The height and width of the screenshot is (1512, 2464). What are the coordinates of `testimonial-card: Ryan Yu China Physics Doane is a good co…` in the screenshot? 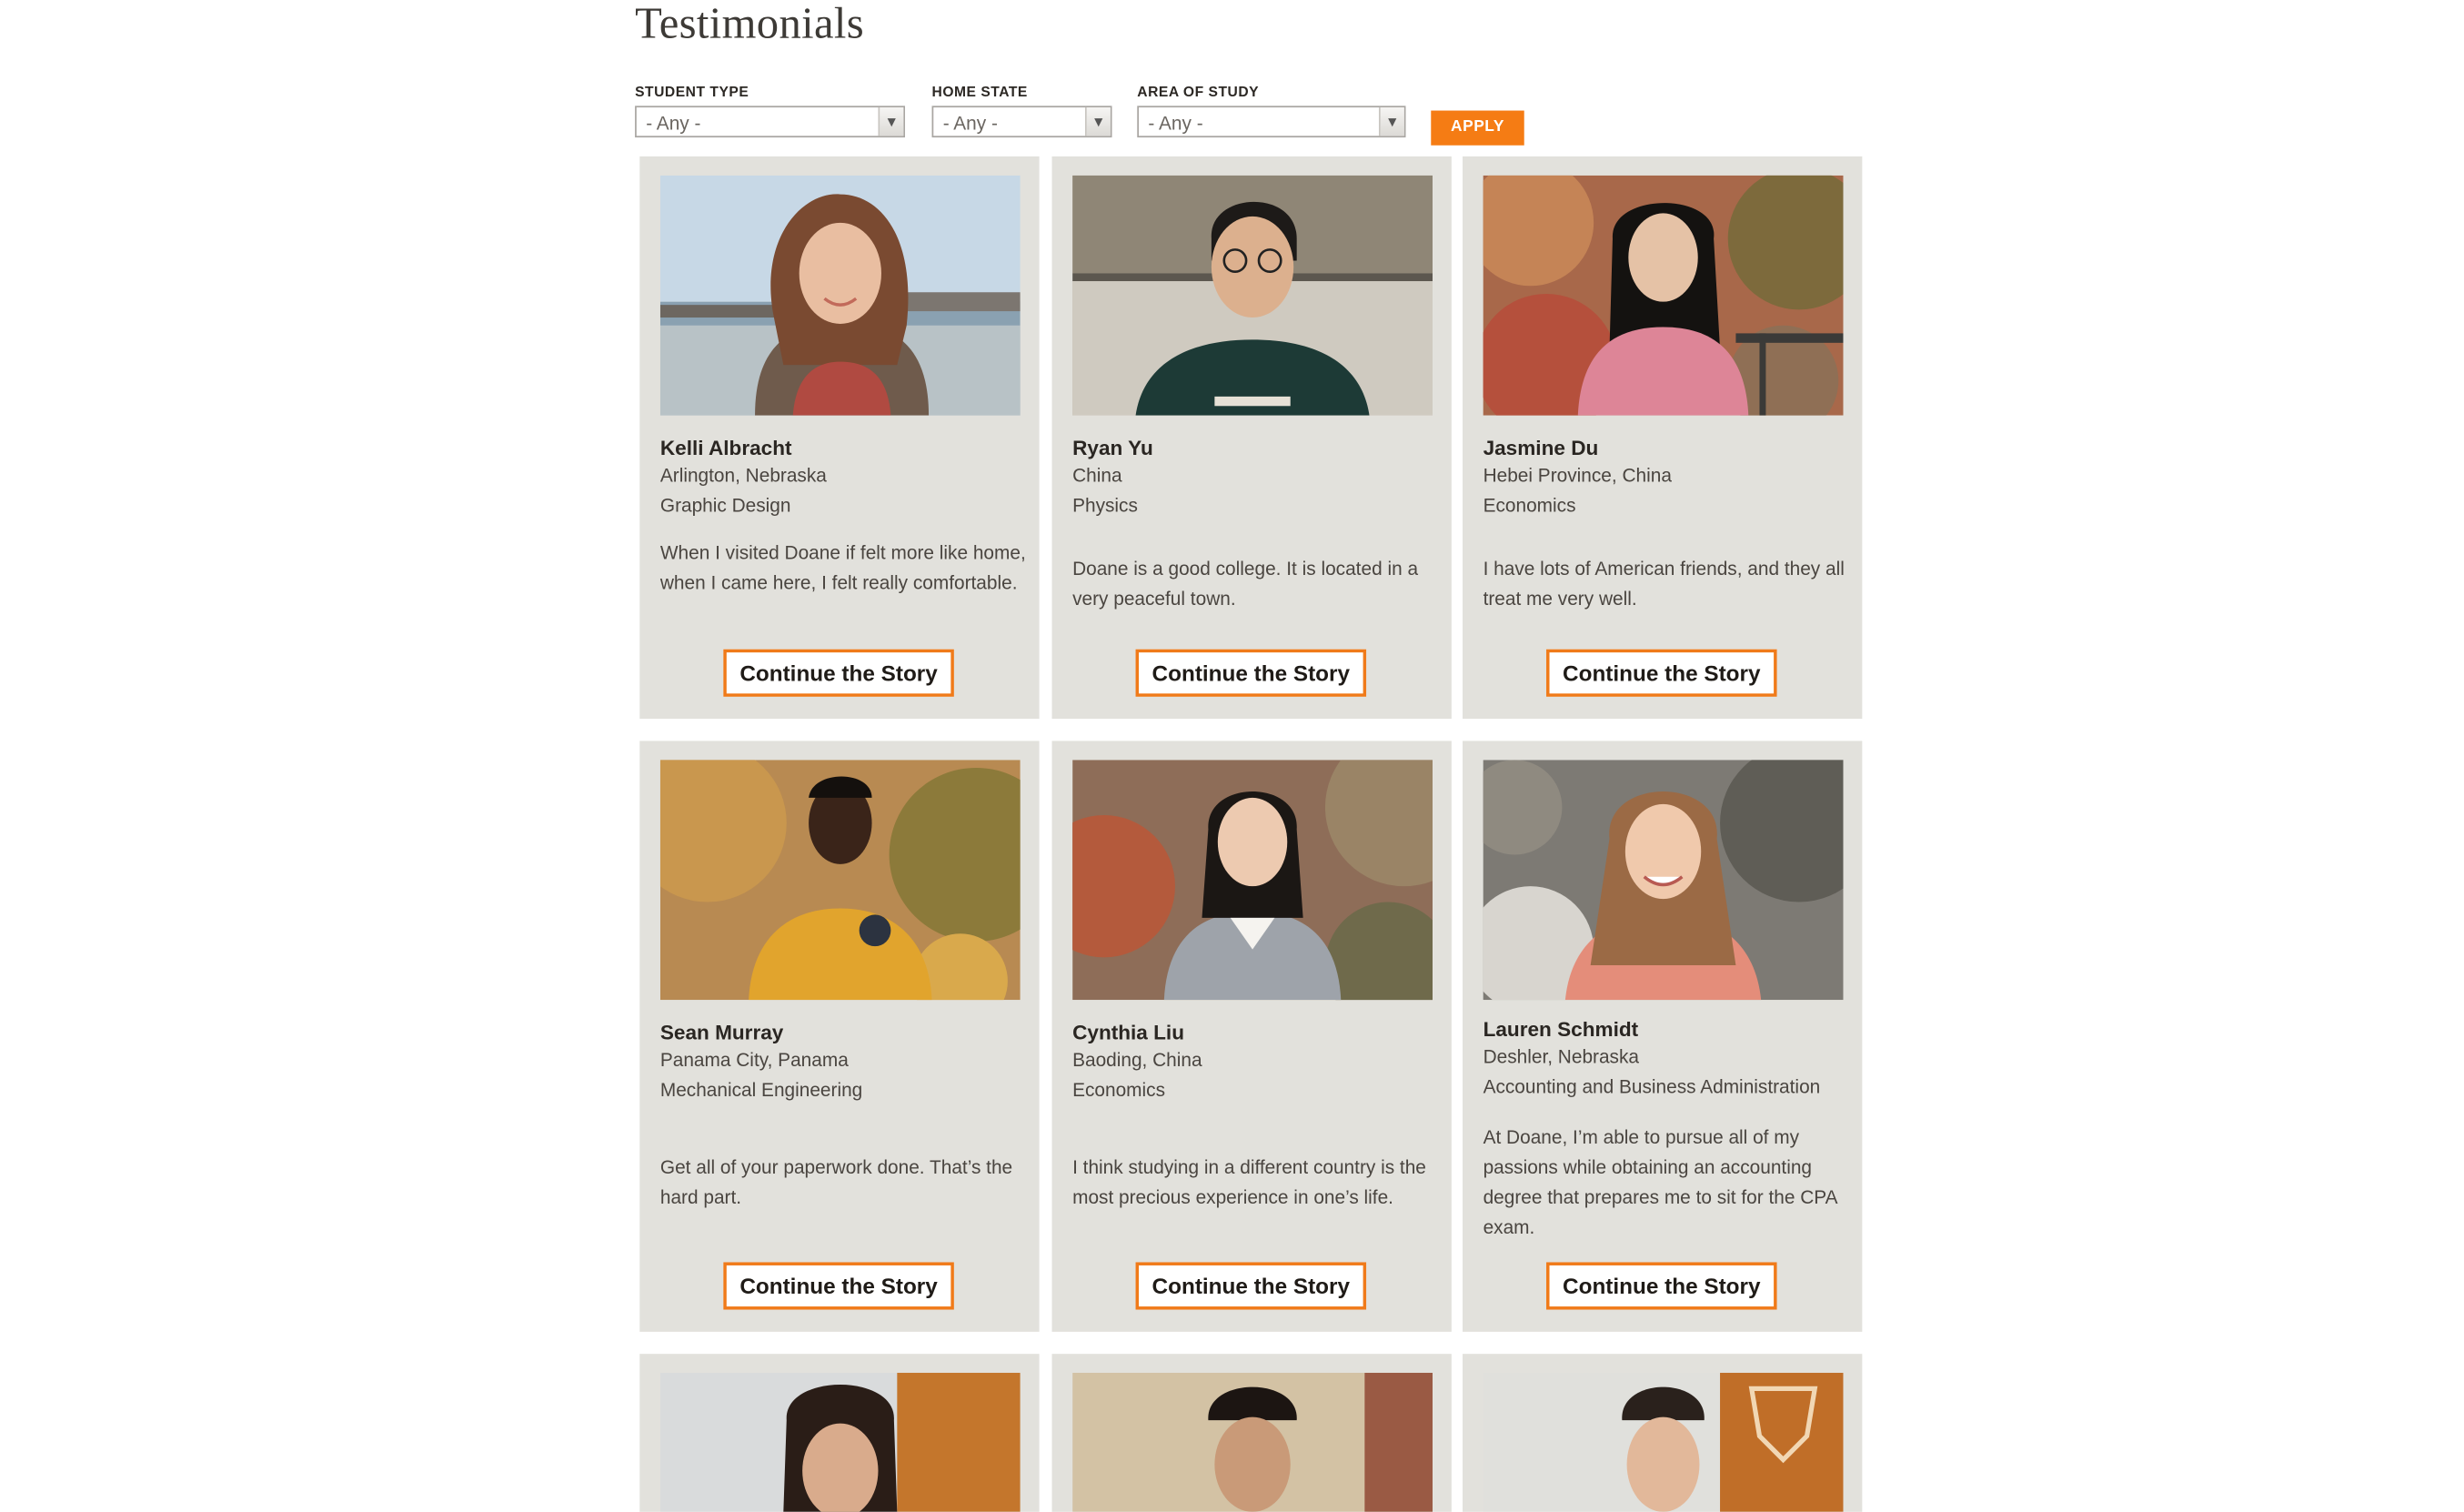 It's located at (1251, 438).